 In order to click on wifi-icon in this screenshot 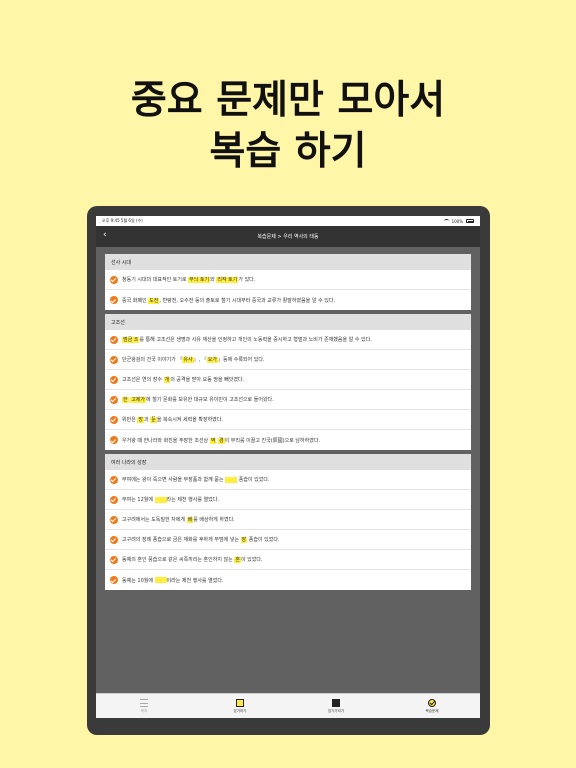, I will do `click(446, 221)`.